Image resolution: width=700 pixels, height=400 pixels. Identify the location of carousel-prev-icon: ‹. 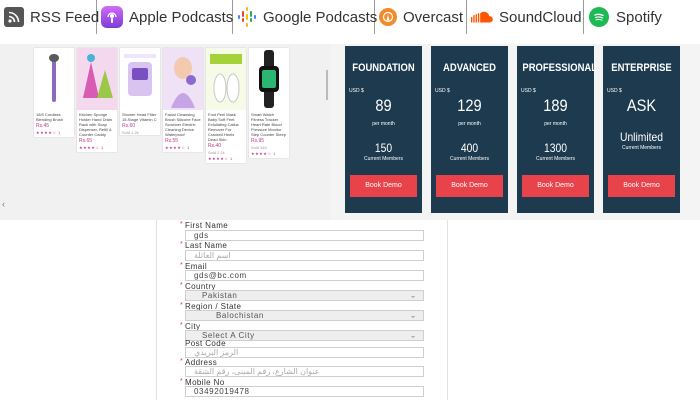
(3, 204).